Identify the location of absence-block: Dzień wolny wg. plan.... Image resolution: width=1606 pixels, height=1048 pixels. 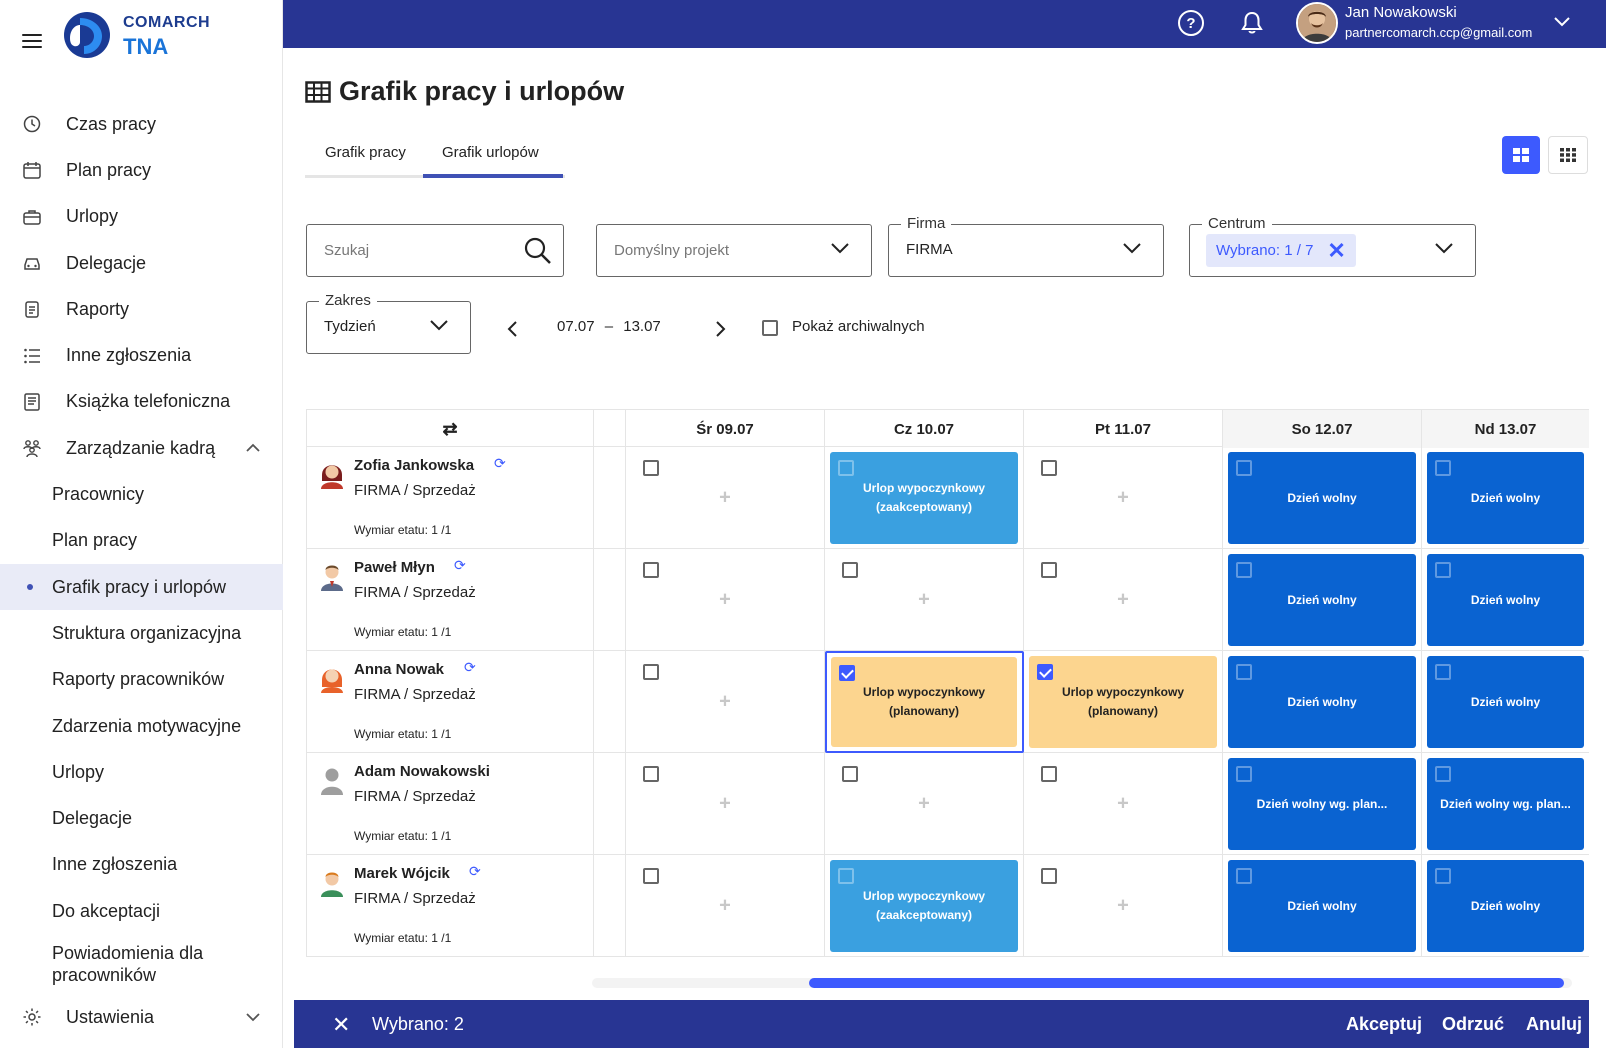
(1322, 804).